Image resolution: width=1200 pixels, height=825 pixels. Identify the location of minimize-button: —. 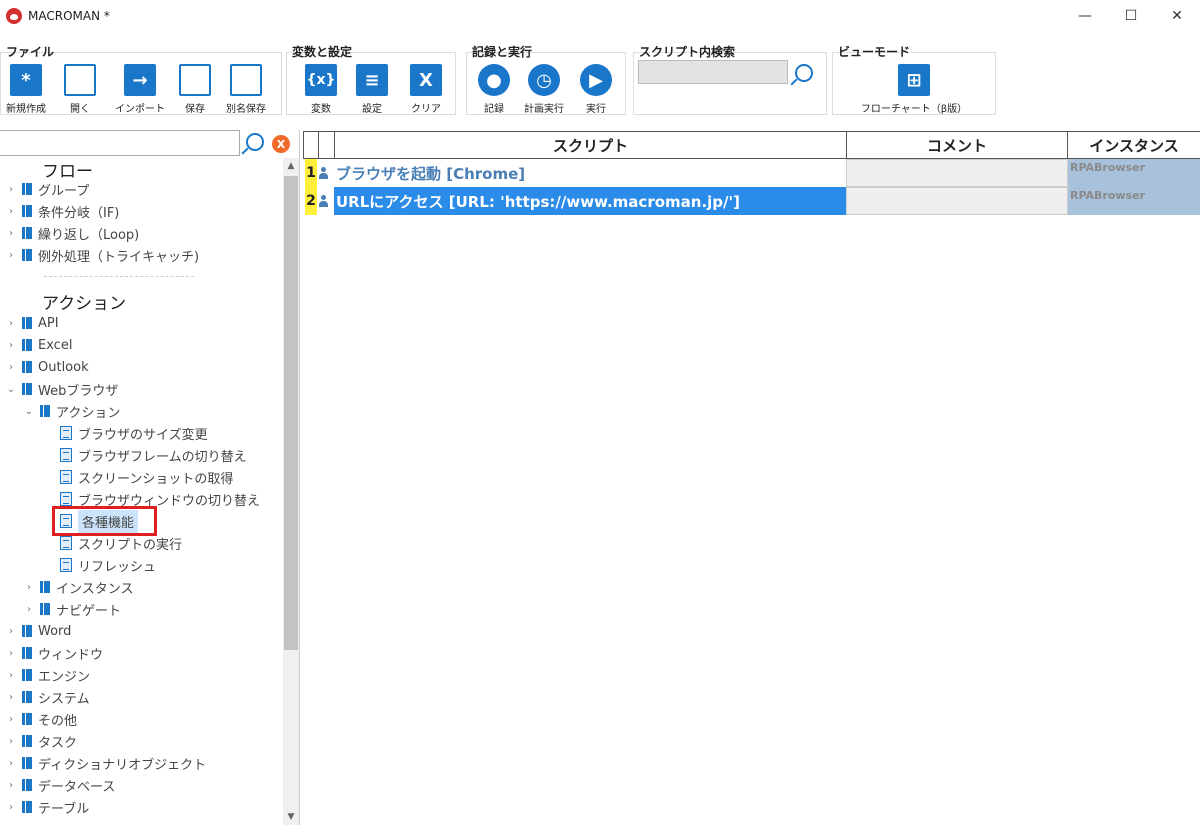
(1085, 16).